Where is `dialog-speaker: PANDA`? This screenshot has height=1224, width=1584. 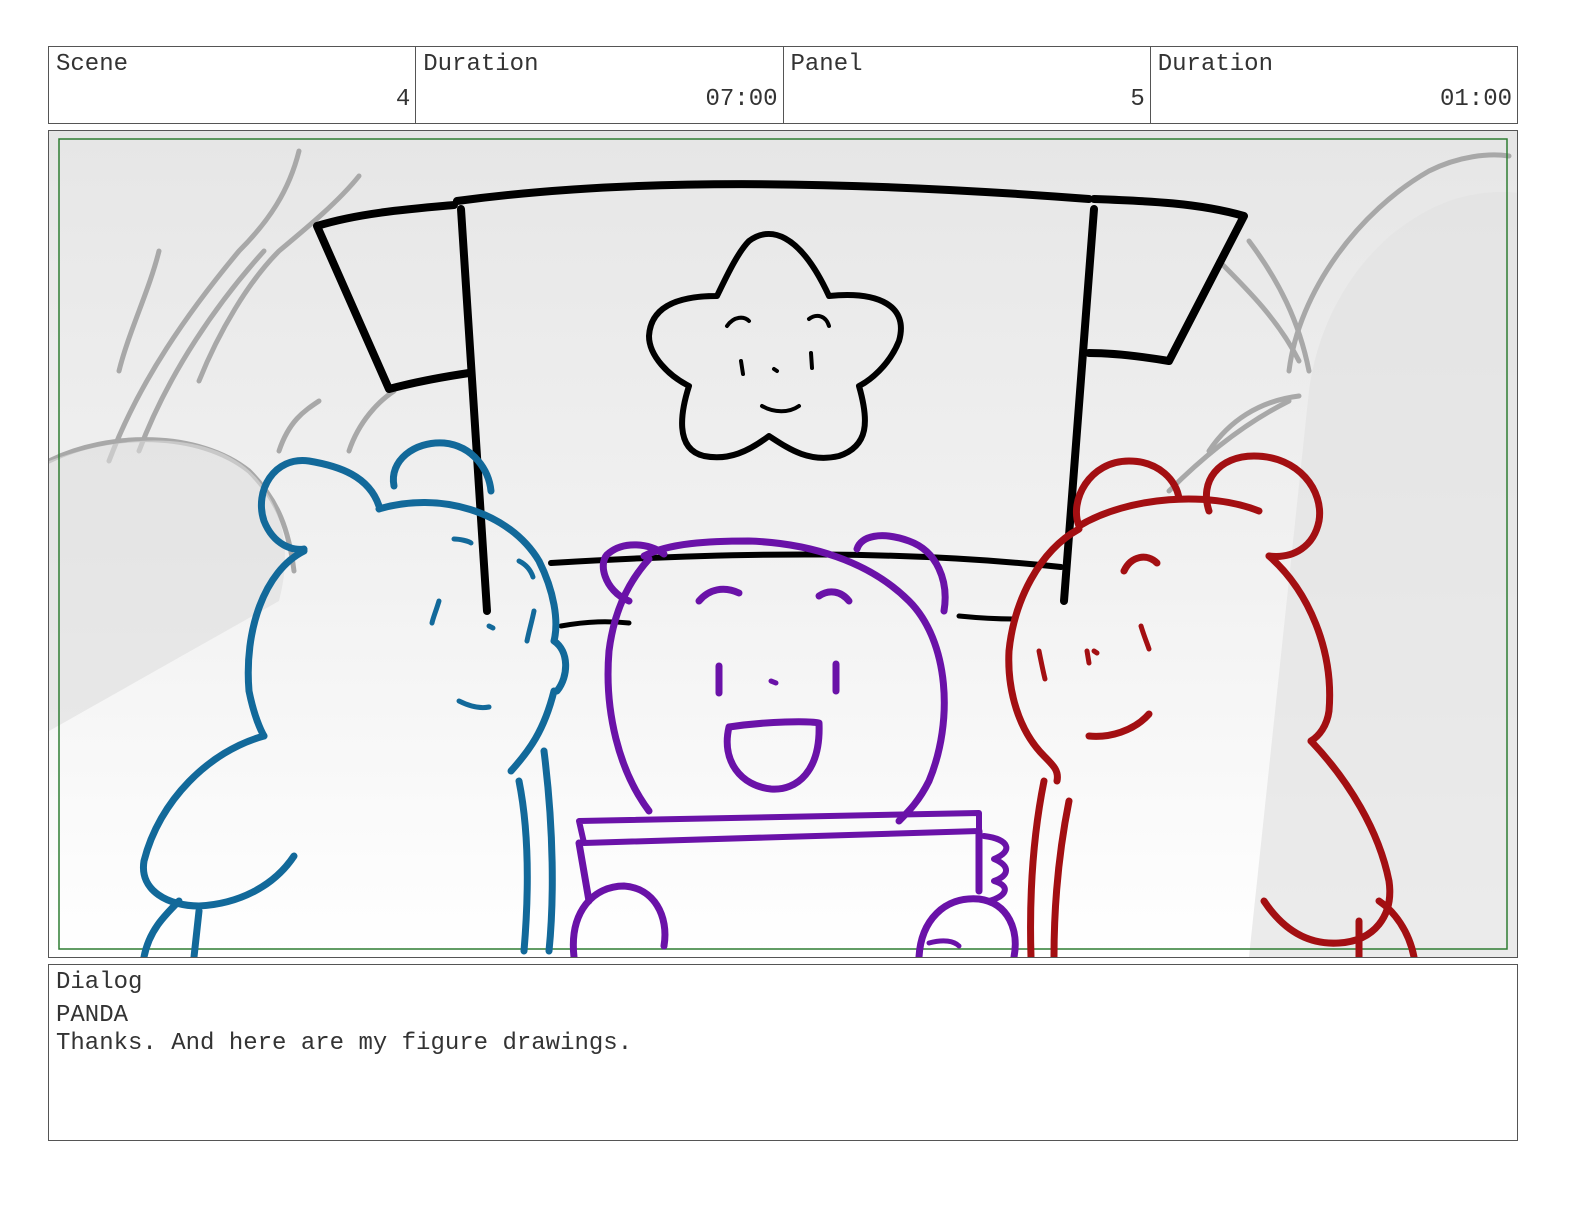 dialog-speaker: PANDA is located at coordinates (92, 1015).